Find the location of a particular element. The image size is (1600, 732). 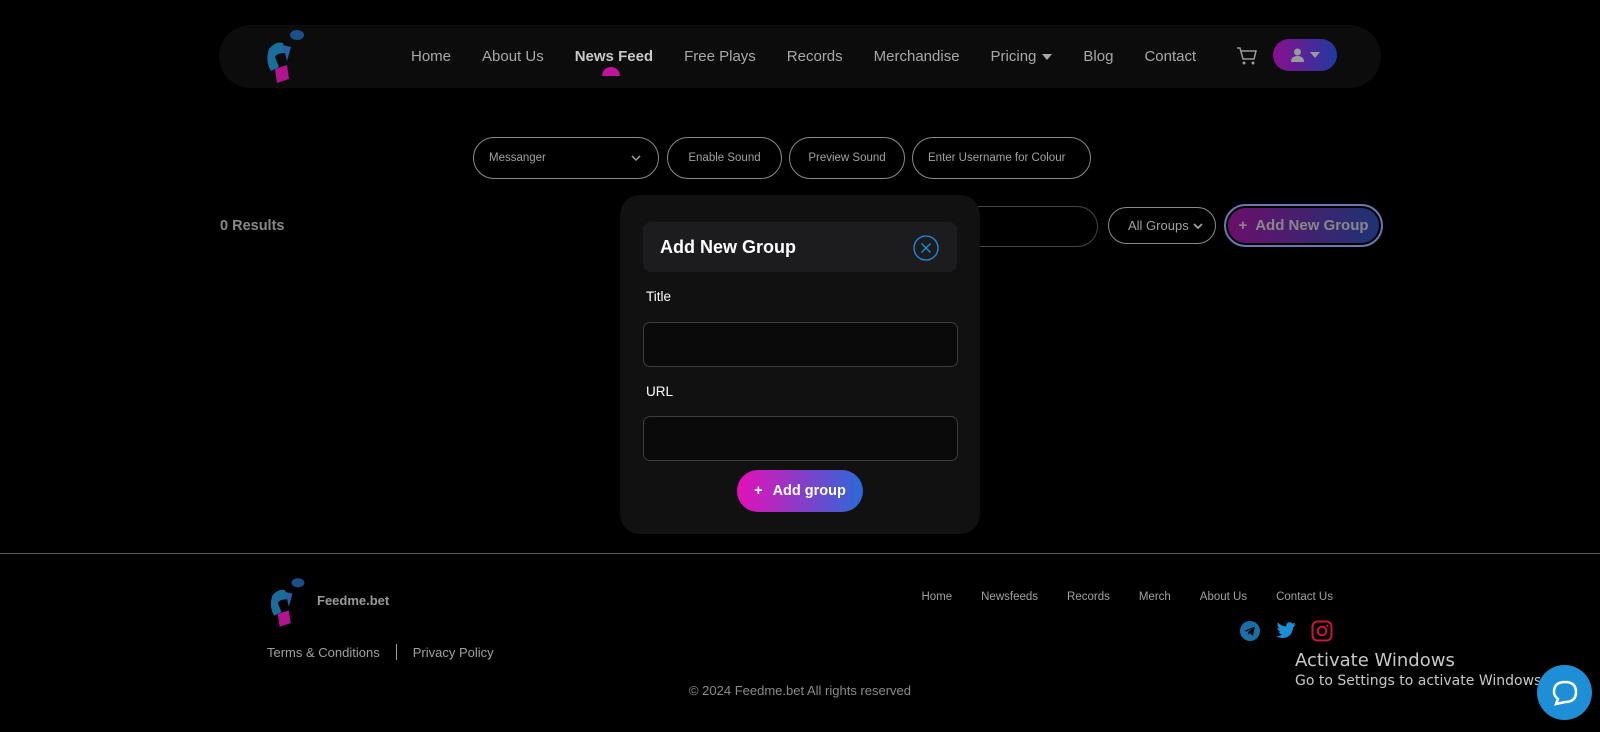

active-indicator is located at coordinates (610, 71).